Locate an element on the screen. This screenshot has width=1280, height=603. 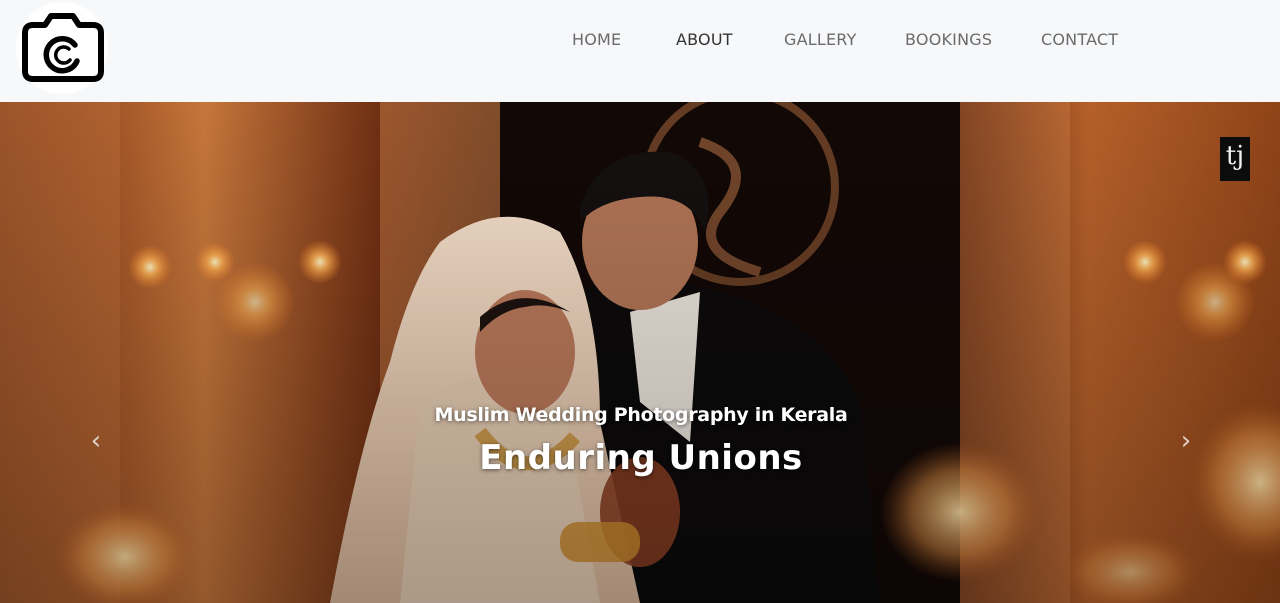
watermark-logo: tj is located at coordinates (1235, 159).